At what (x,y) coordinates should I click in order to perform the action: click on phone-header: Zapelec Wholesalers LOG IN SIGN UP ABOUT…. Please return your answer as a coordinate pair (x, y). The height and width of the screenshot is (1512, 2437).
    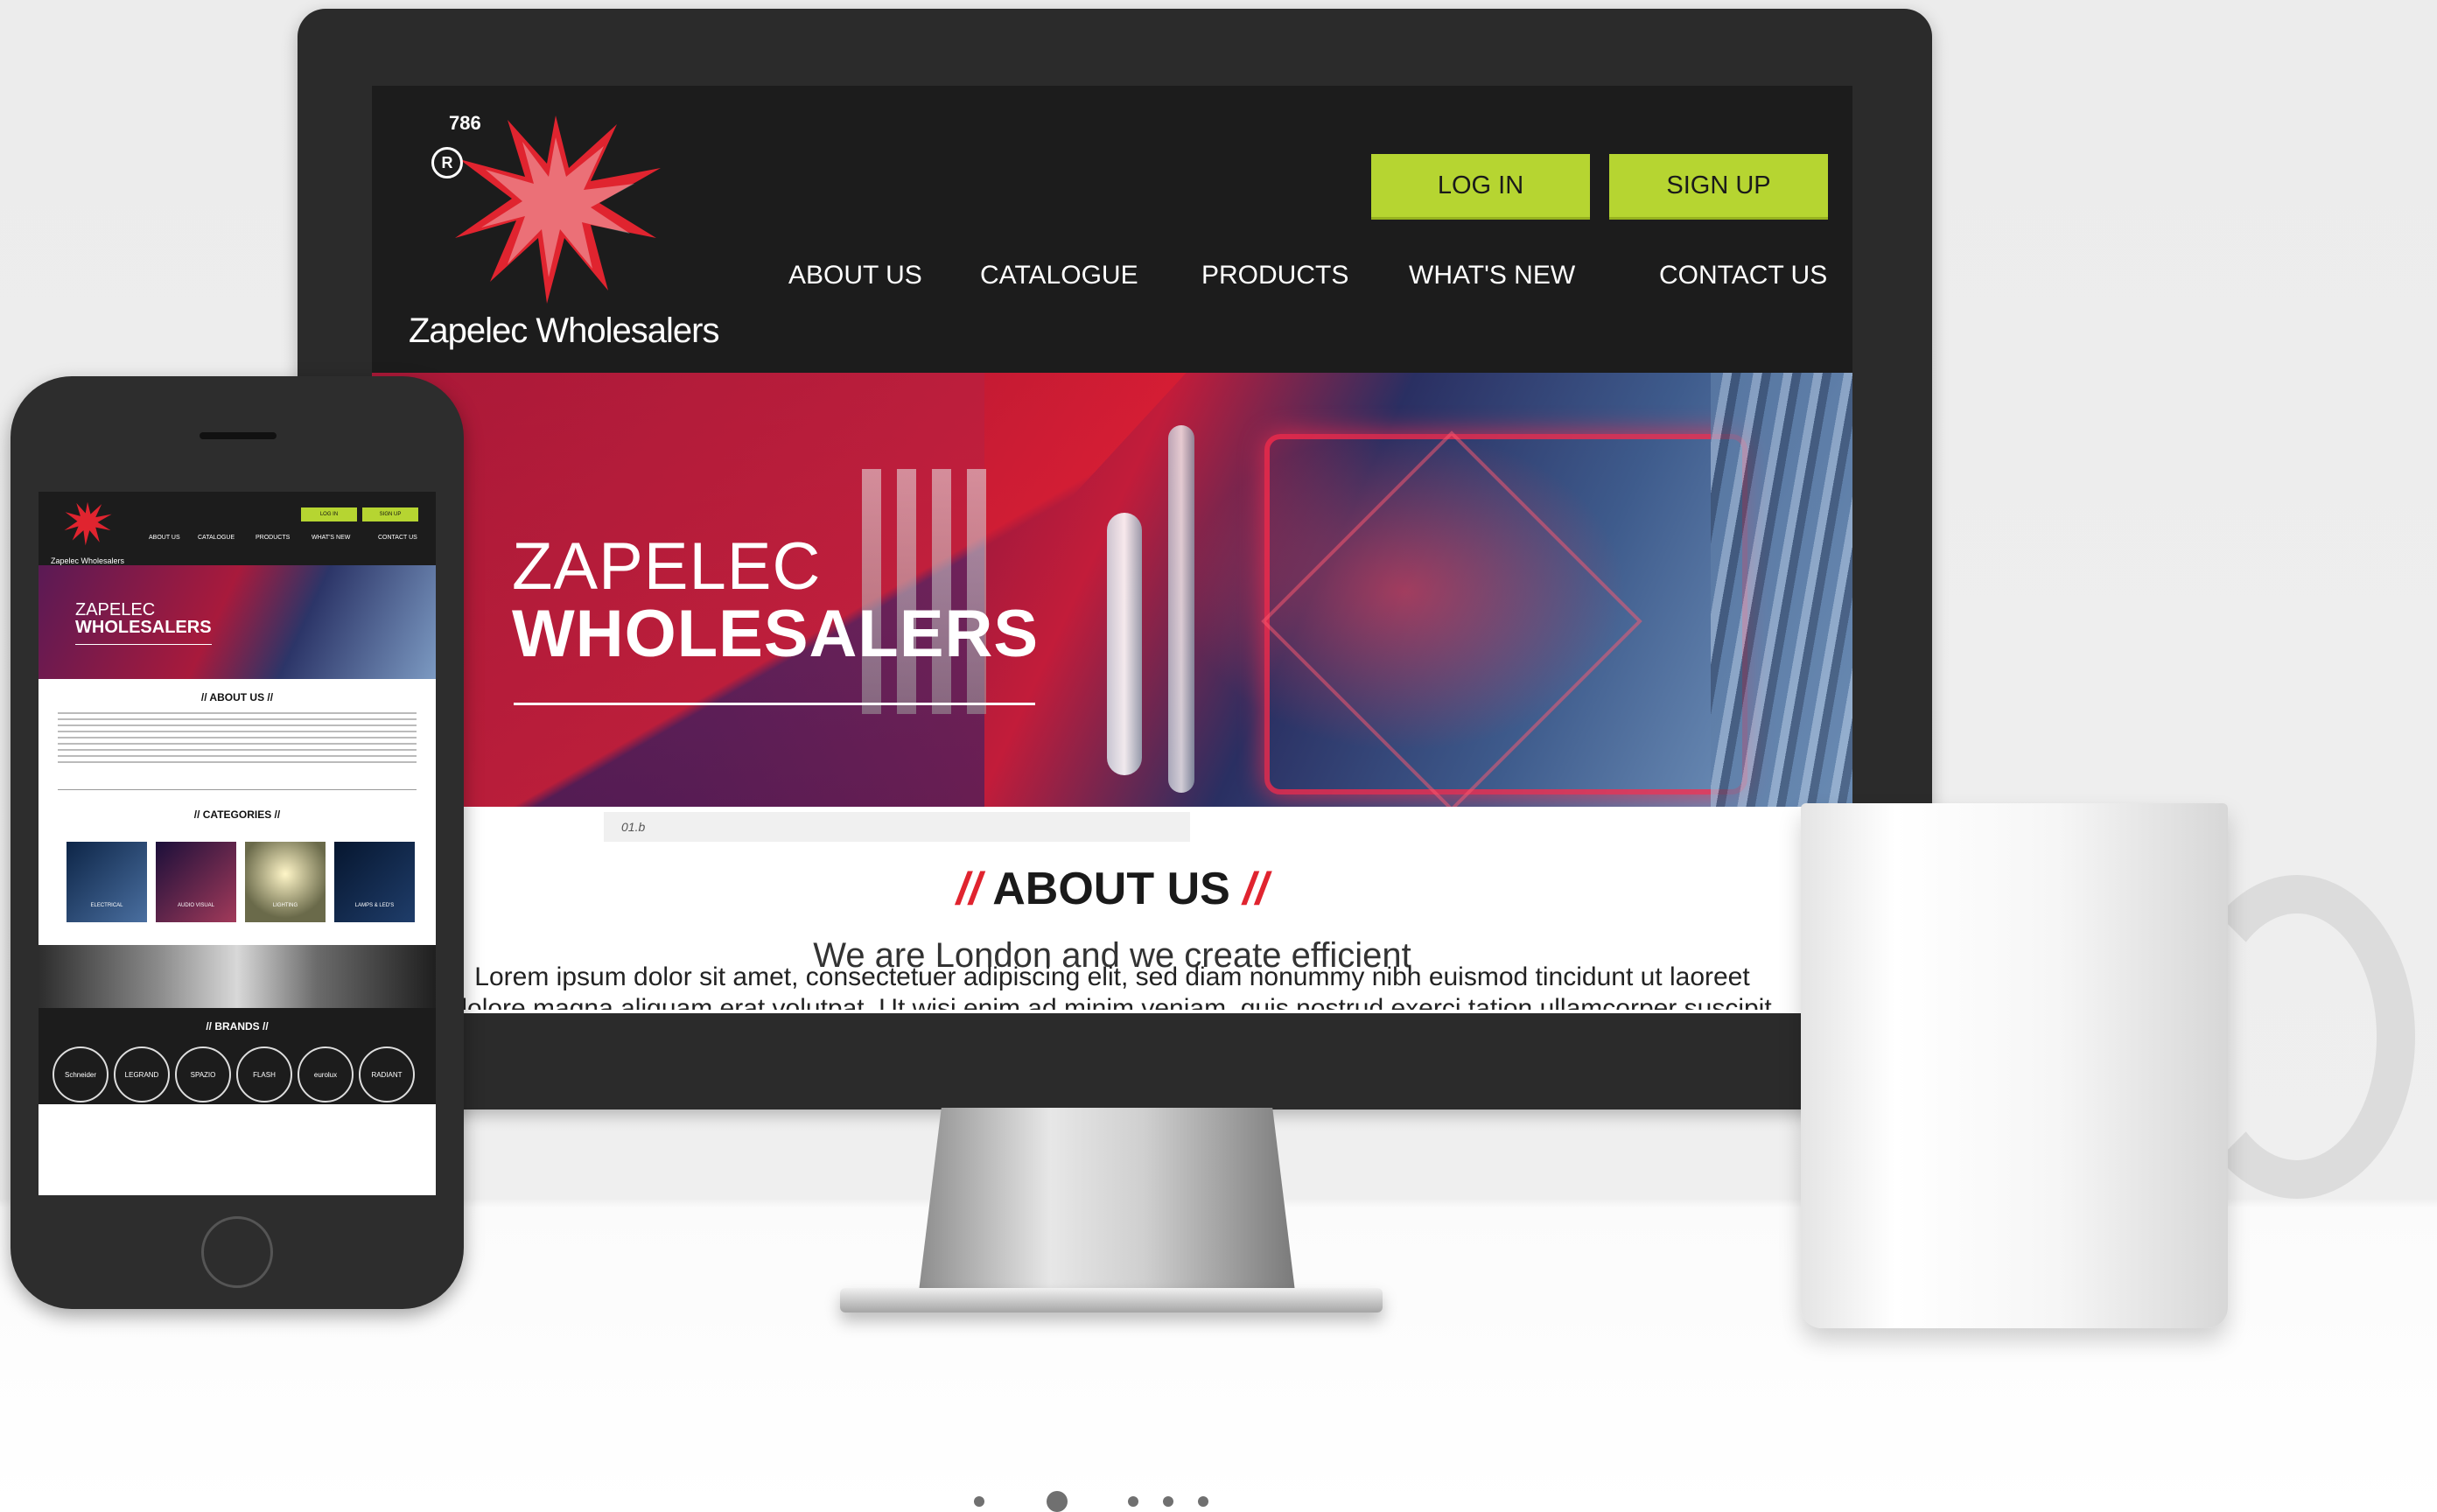
    Looking at the image, I should click on (237, 528).